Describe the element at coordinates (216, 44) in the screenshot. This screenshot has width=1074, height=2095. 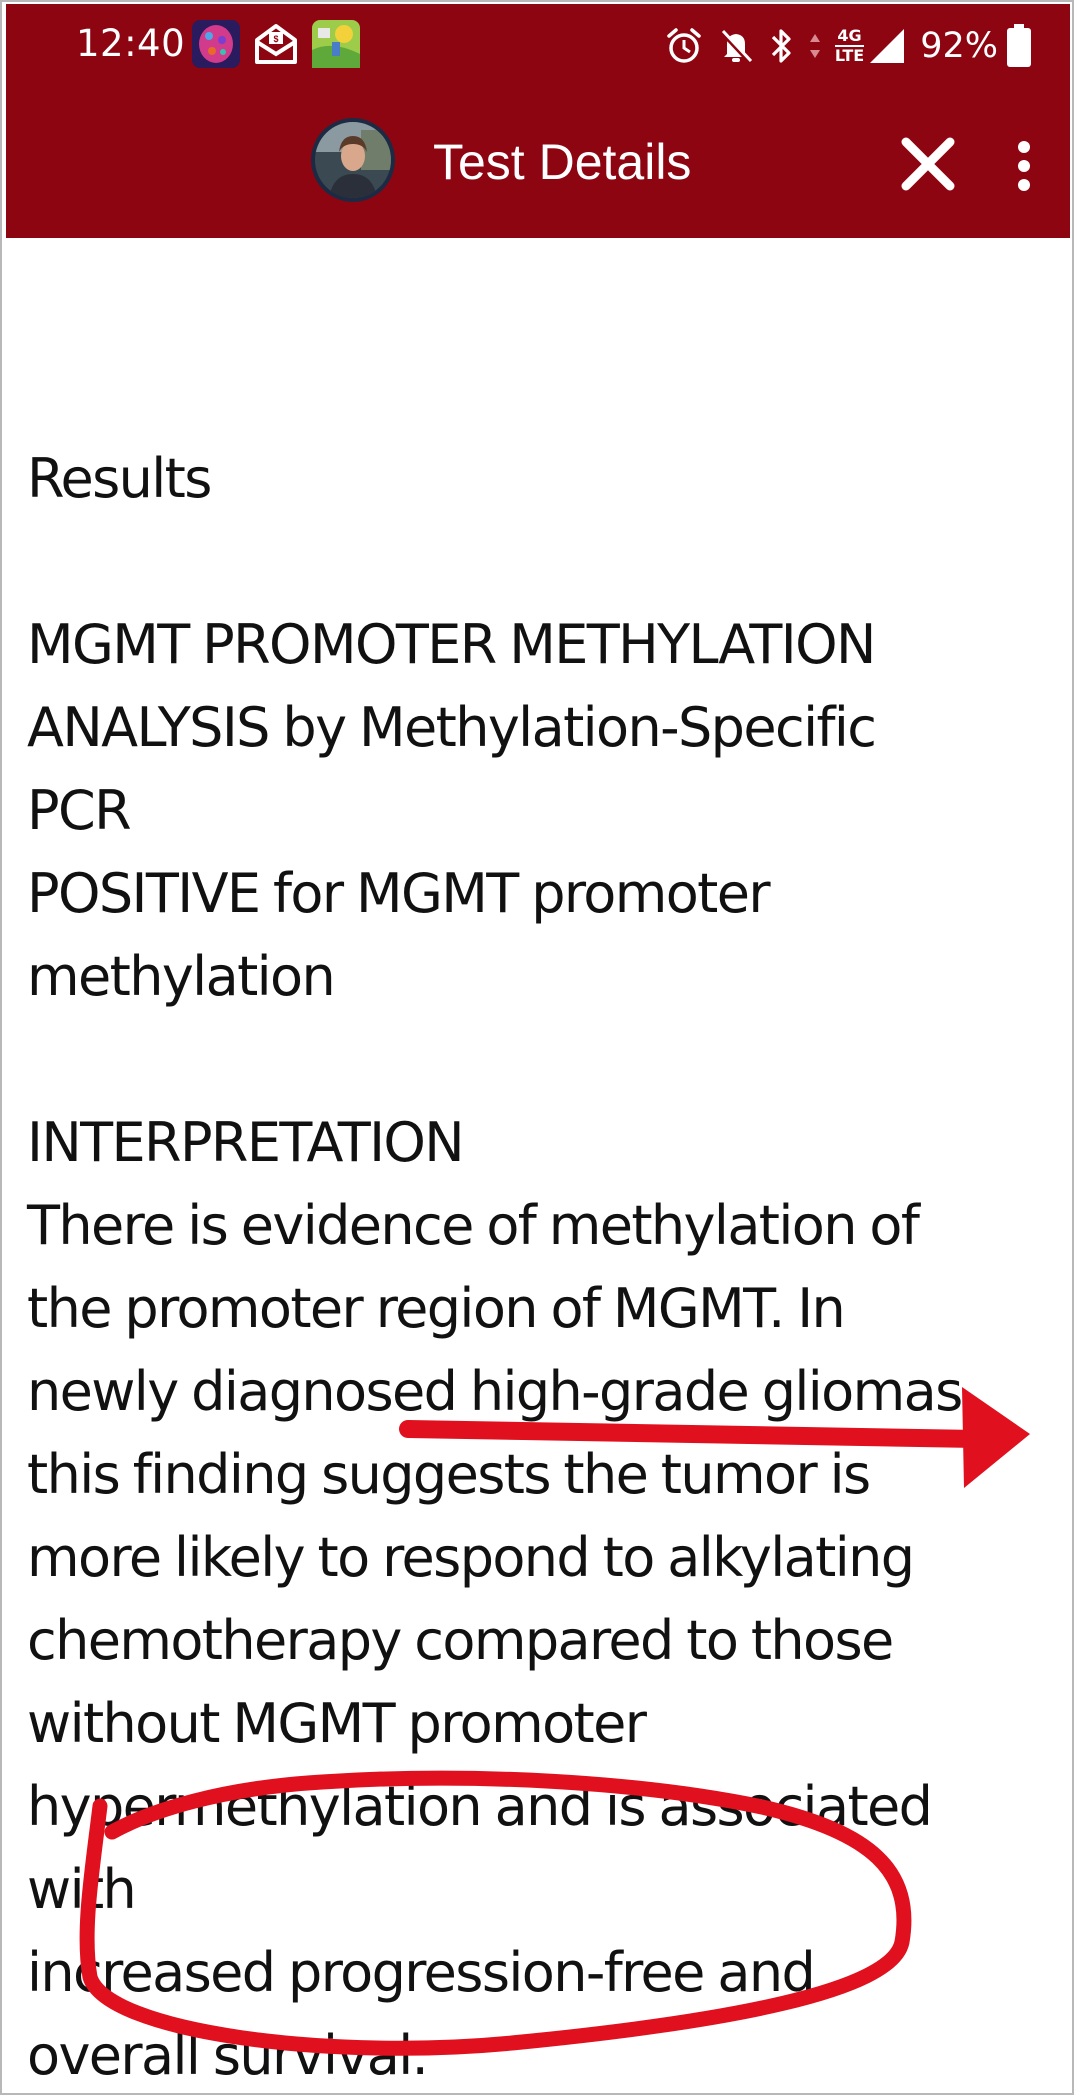
I see `brain-app-icon` at that location.